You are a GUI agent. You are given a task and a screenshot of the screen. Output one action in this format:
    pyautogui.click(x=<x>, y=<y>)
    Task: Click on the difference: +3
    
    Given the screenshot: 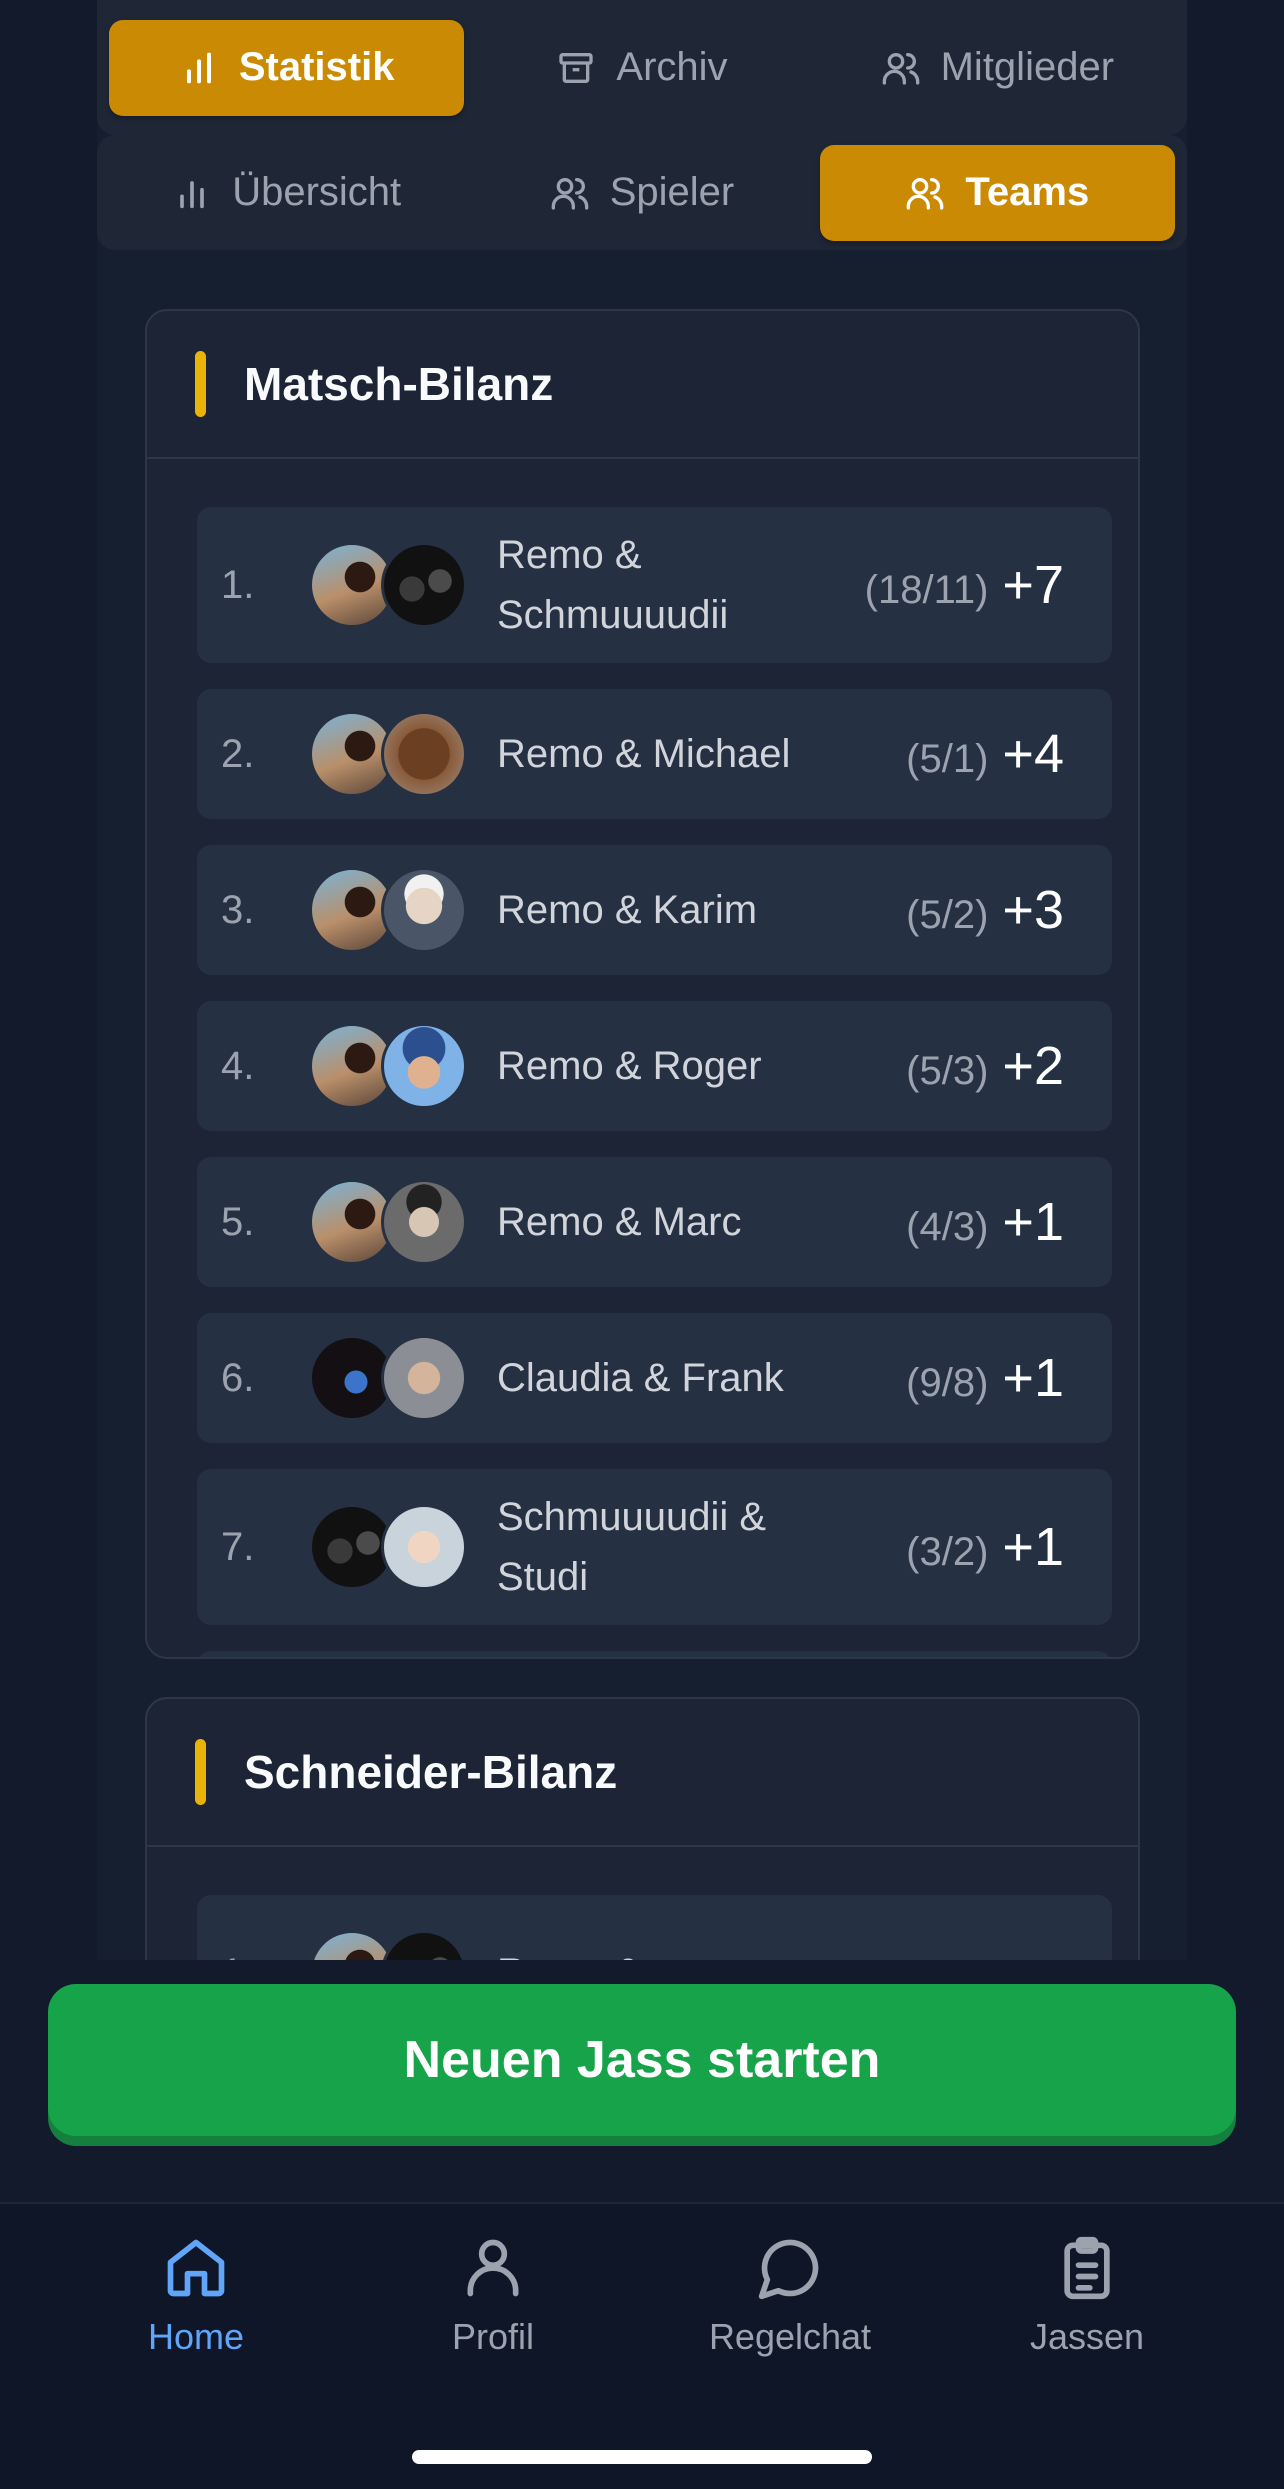 What is the action you would take?
    pyautogui.click(x=1033, y=910)
    